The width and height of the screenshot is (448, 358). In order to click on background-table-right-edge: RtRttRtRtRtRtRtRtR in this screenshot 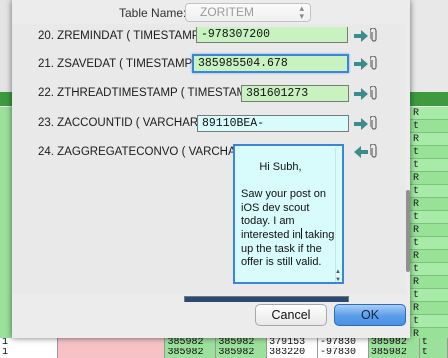, I will do `click(429, 179)`.